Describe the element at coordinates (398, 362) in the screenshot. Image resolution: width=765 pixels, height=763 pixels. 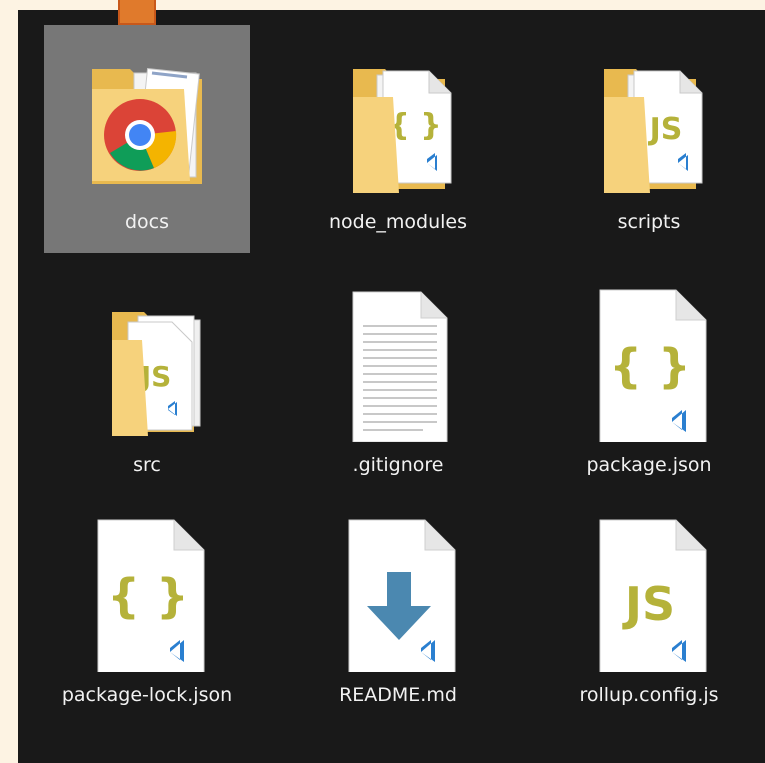
I see `text-file-icon` at that location.